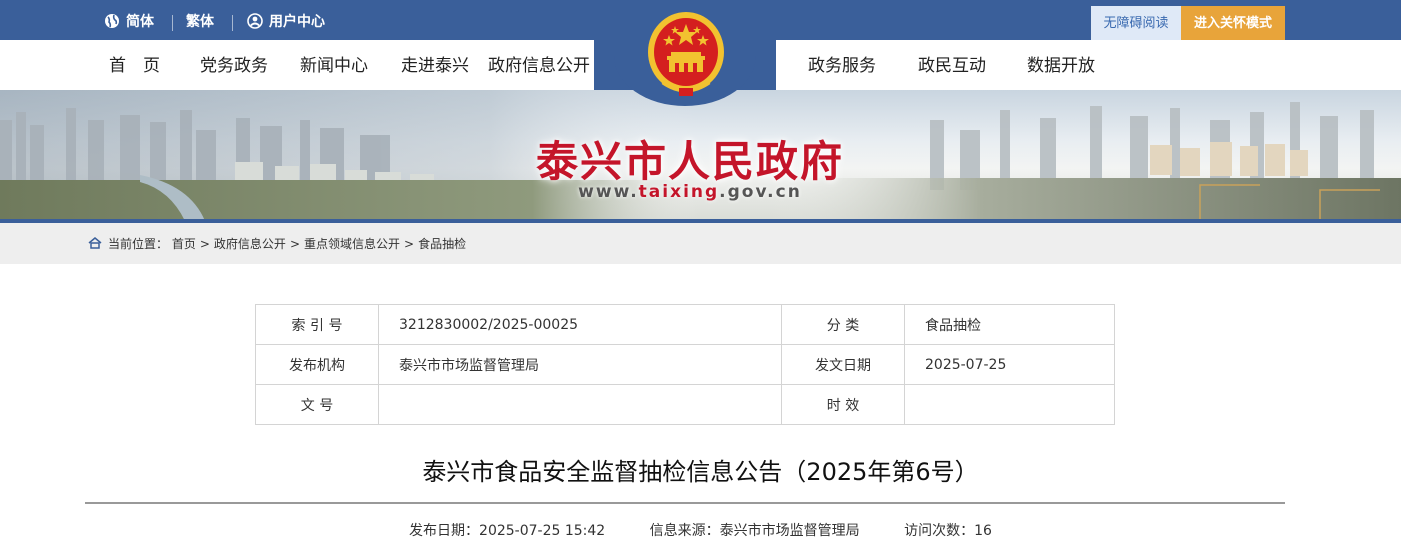 The width and height of the screenshot is (1401, 548). I want to click on site-url: www.taixing.gov.cn, so click(690, 192).